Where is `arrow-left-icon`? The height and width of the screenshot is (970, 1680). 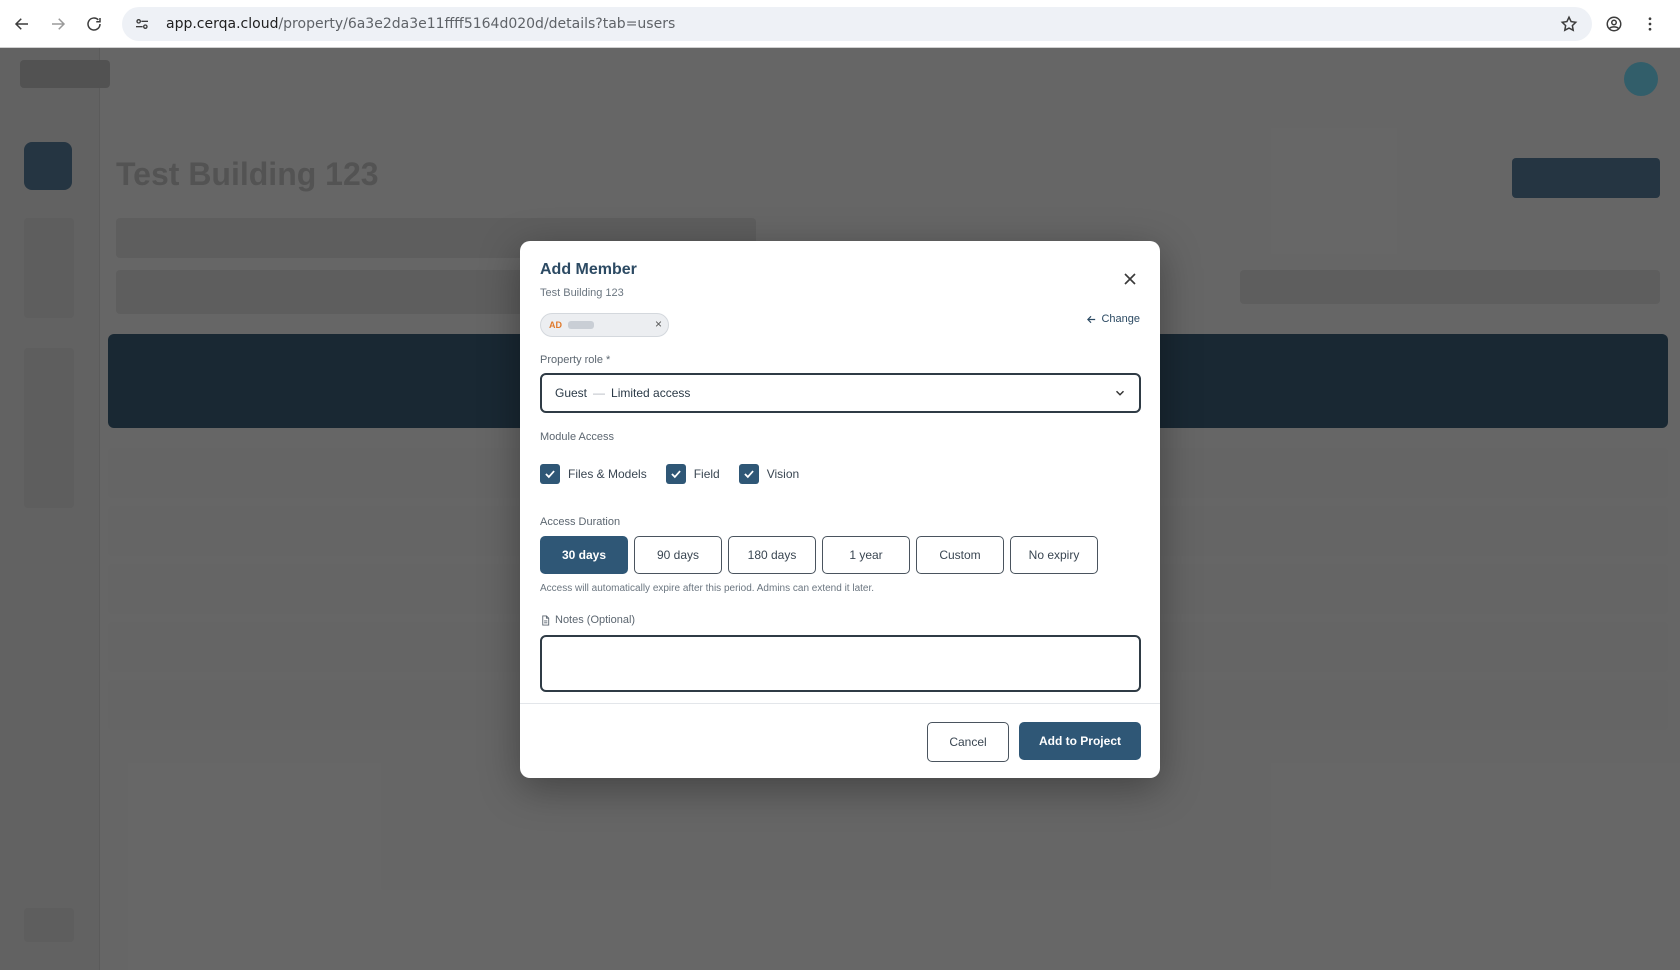 arrow-left-icon is located at coordinates (1091, 319).